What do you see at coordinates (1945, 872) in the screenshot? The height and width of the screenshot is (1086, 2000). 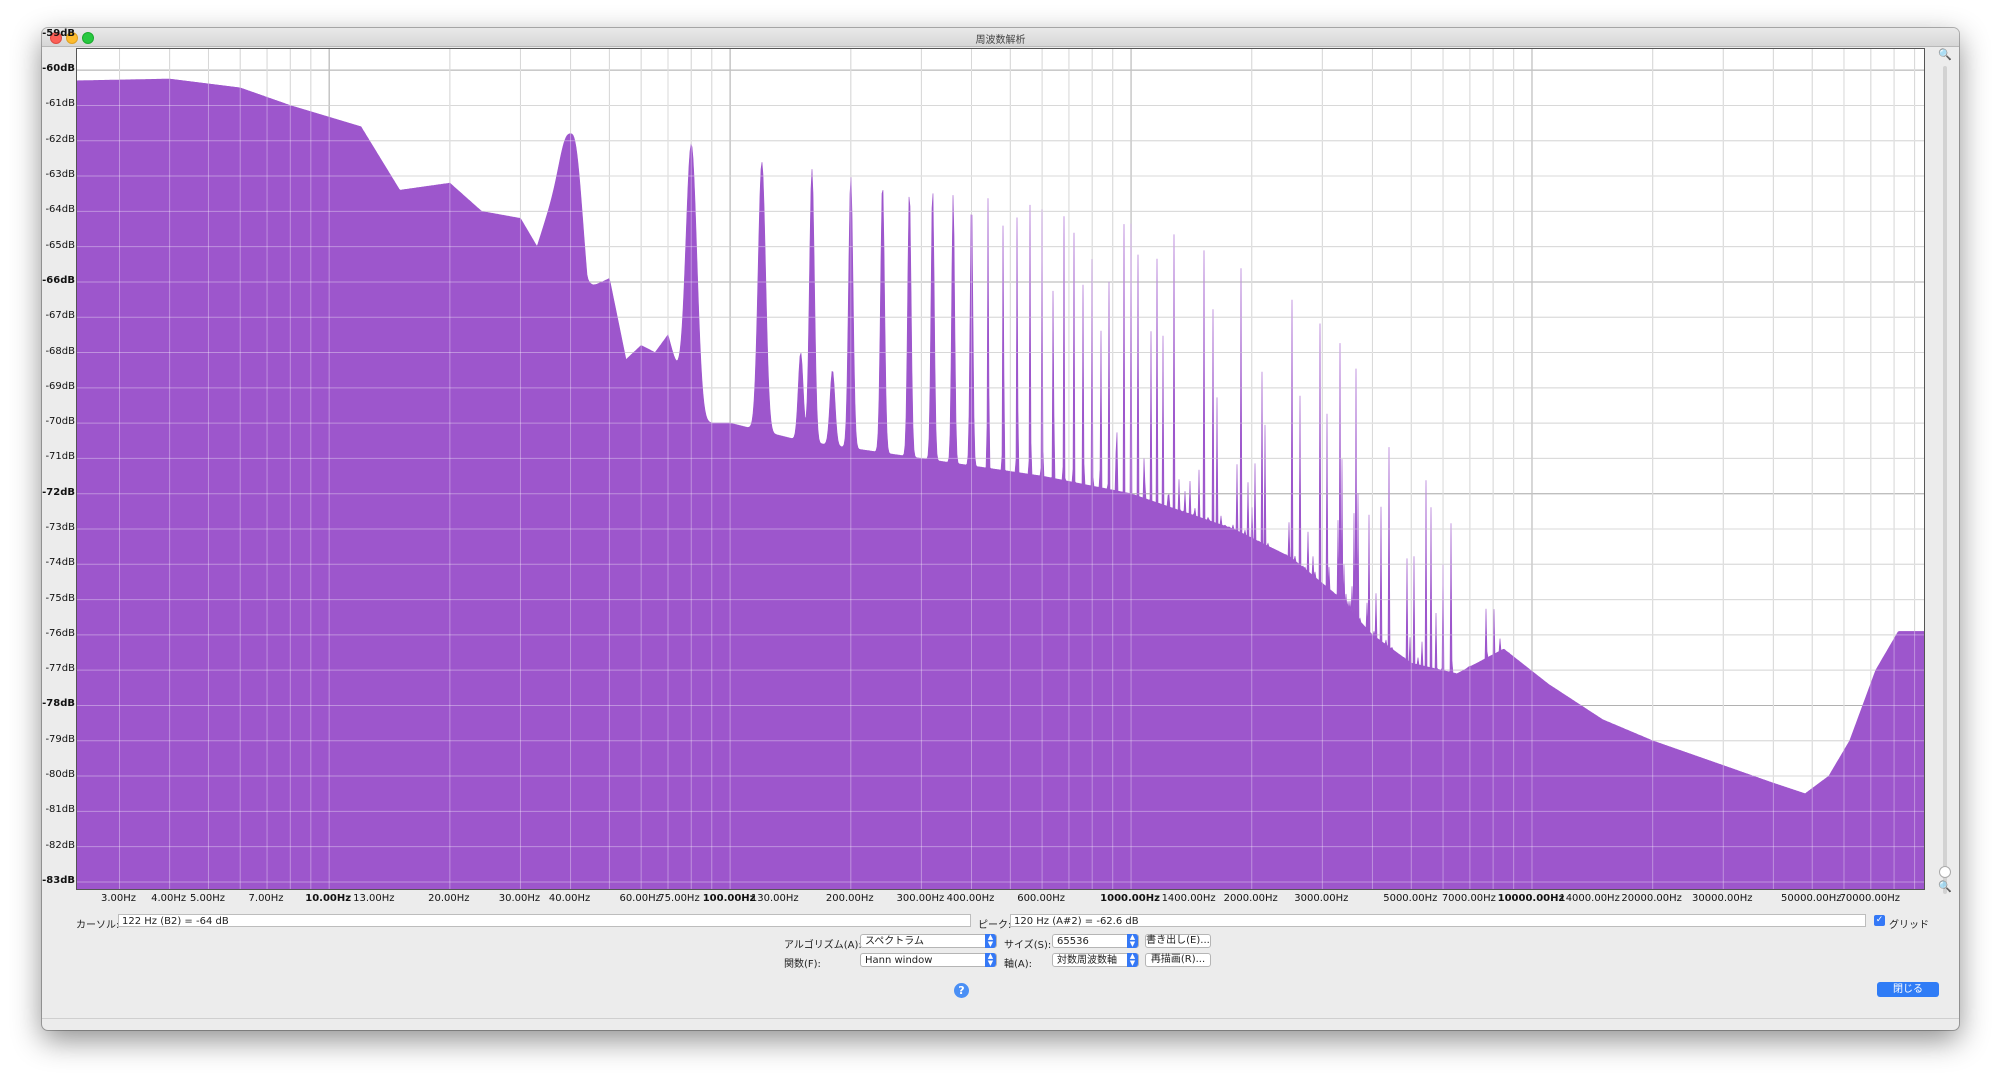 I see `vertical-zoom-thumb` at bounding box center [1945, 872].